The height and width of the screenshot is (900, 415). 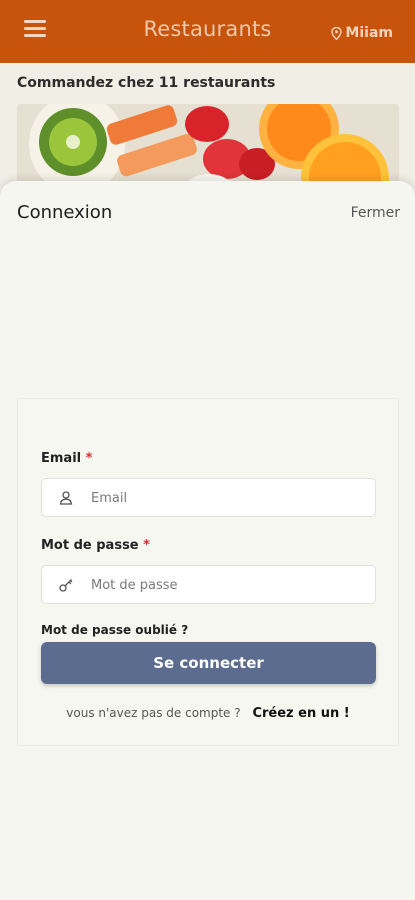 I want to click on email-label: Email *, so click(x=66, y=458).